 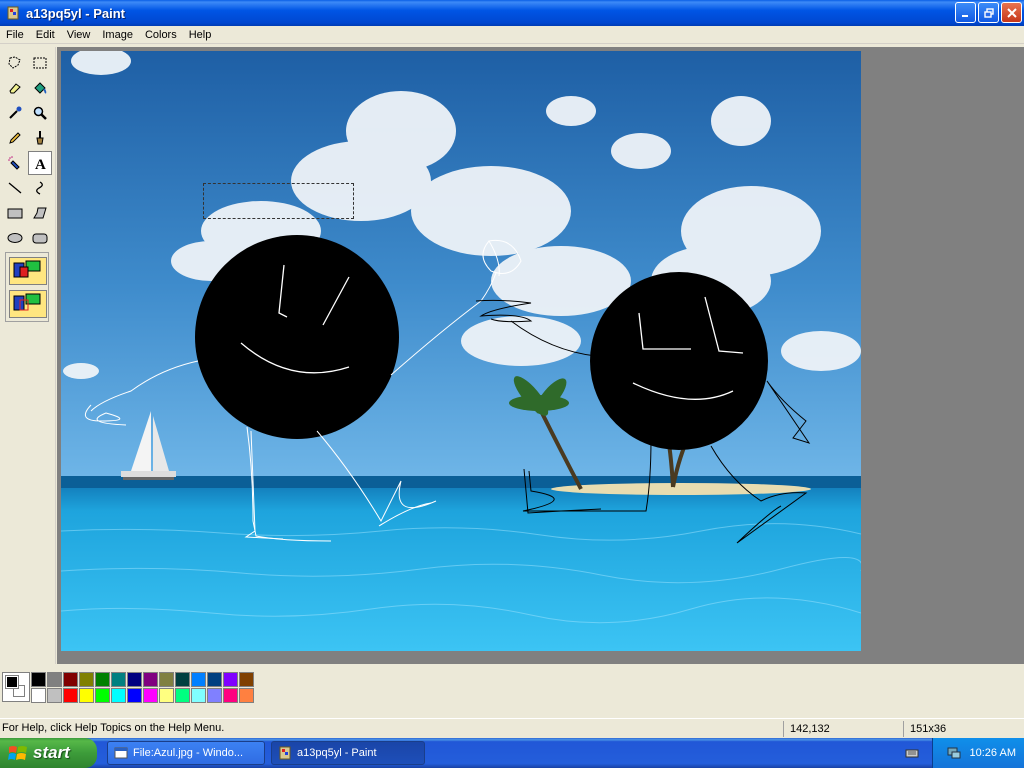 I want to click on polygon-icon, so click(x=40, y=213).